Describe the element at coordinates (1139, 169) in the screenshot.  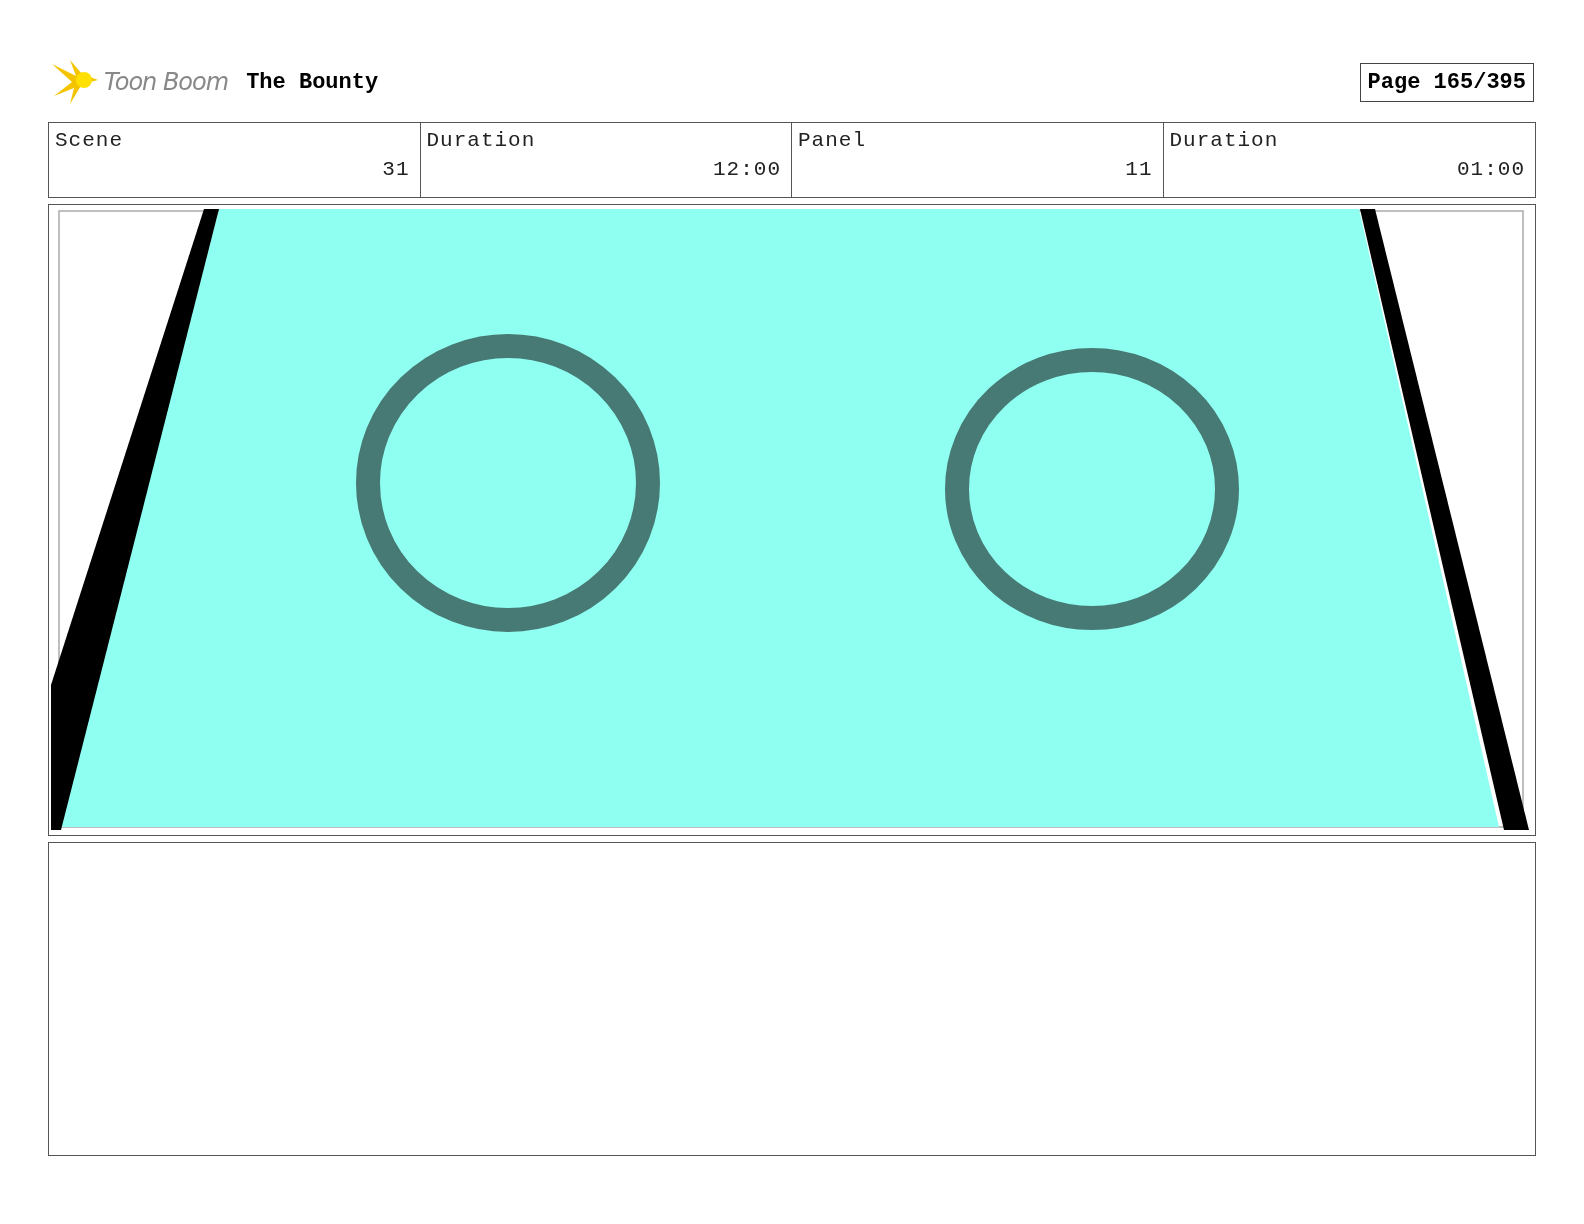
I see `table-cell: 11` at that location.